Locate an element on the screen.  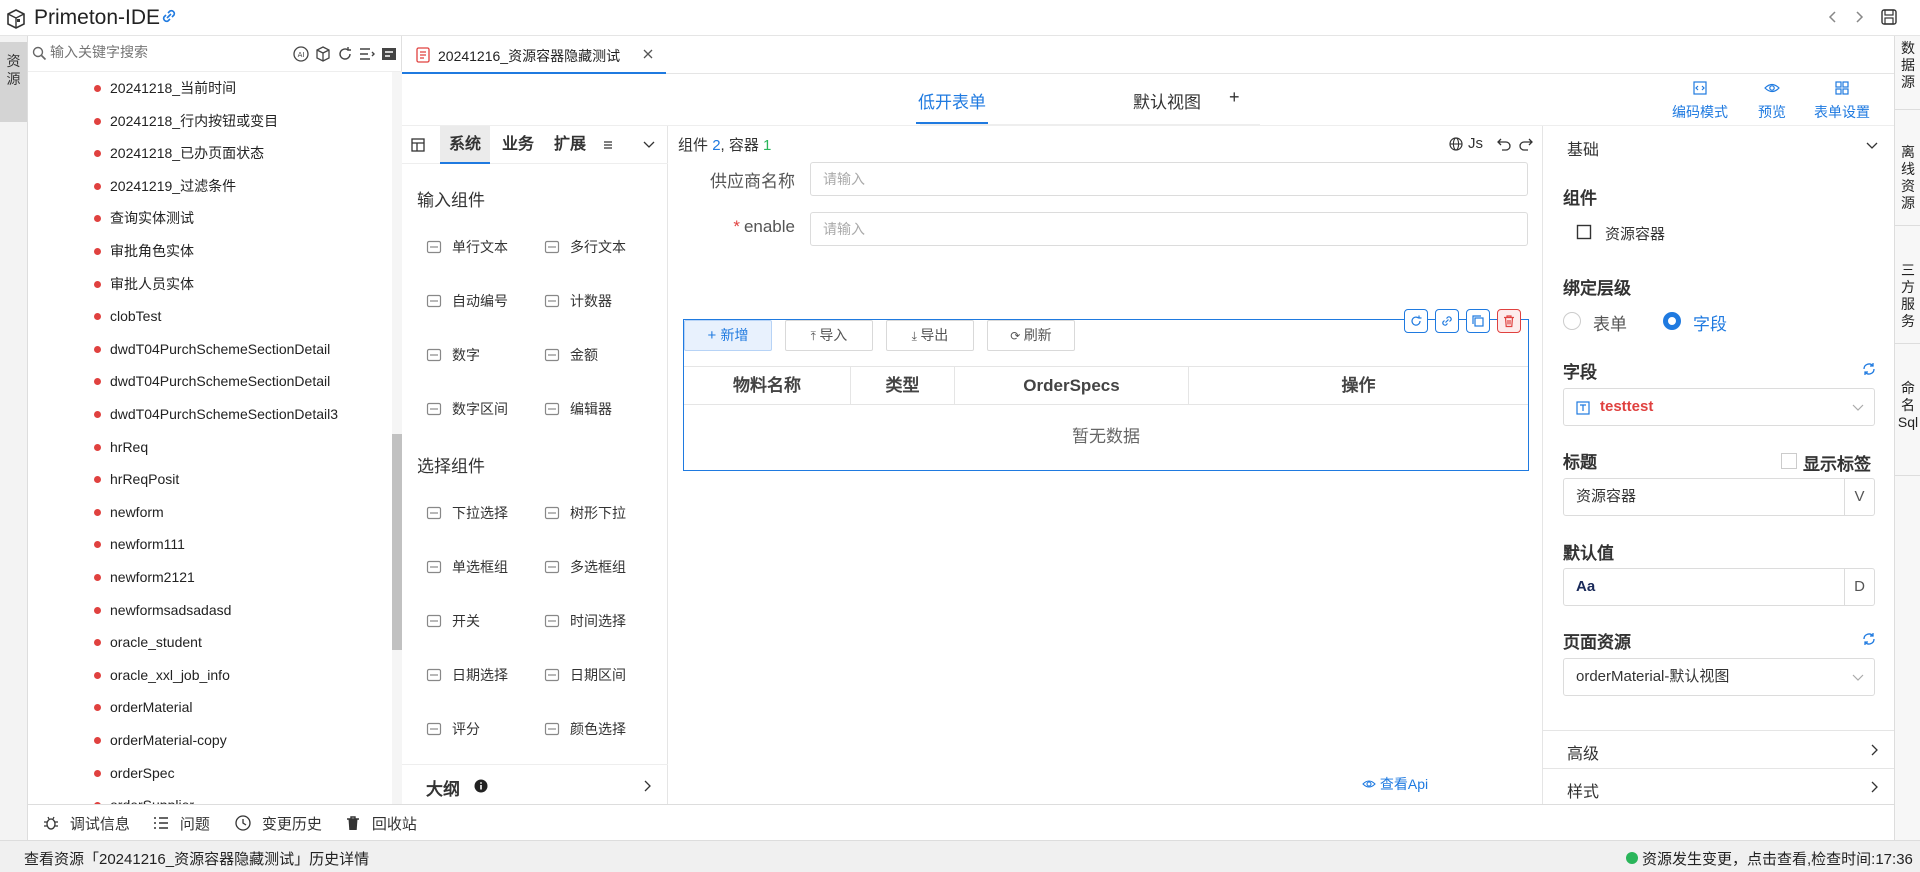
palette-item: 金额 is located at coordinates (604, 355).